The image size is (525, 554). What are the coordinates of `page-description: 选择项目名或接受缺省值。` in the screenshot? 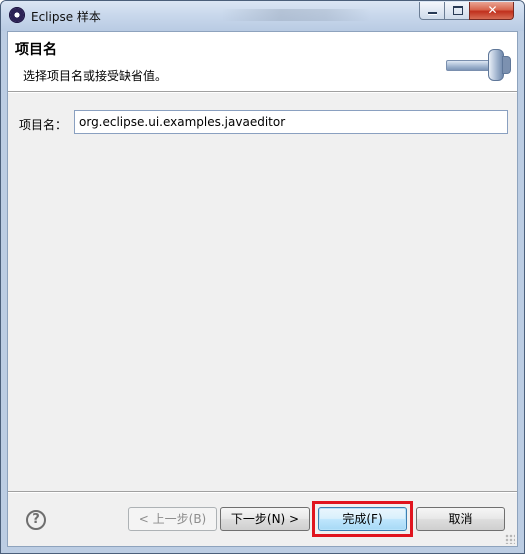 It's located at (95, 76).